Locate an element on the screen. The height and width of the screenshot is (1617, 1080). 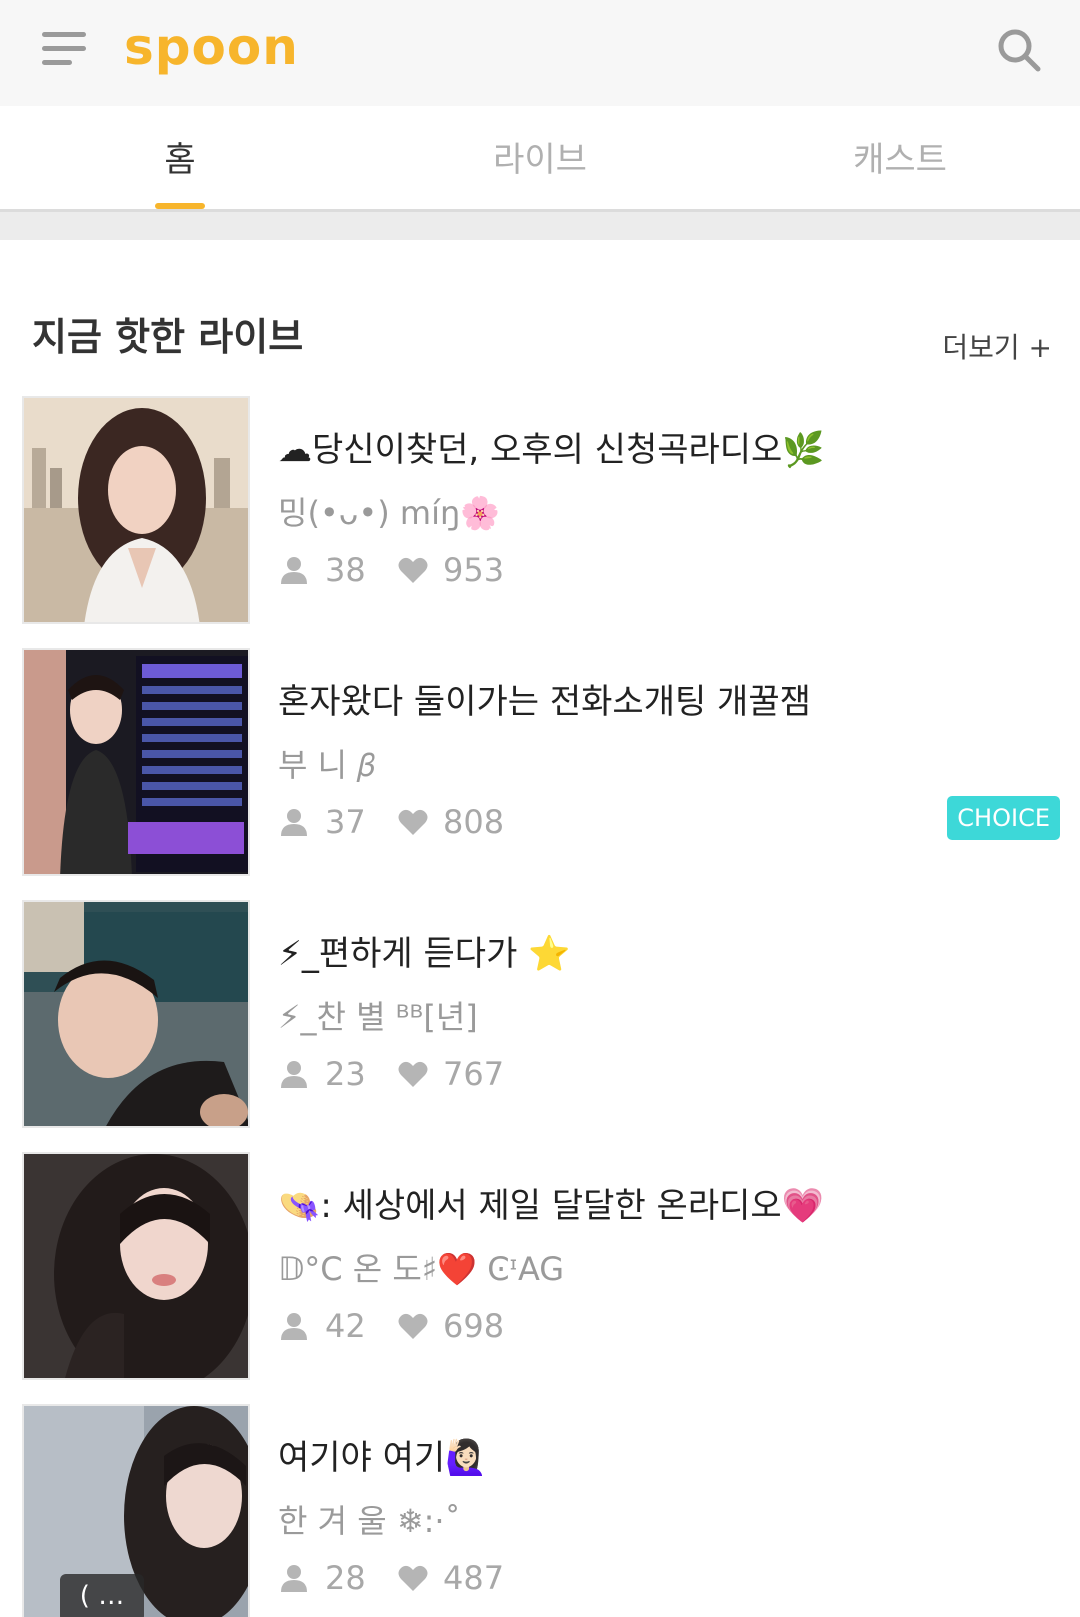
hamburger-menu-icon is located at coordinates (64, 49).